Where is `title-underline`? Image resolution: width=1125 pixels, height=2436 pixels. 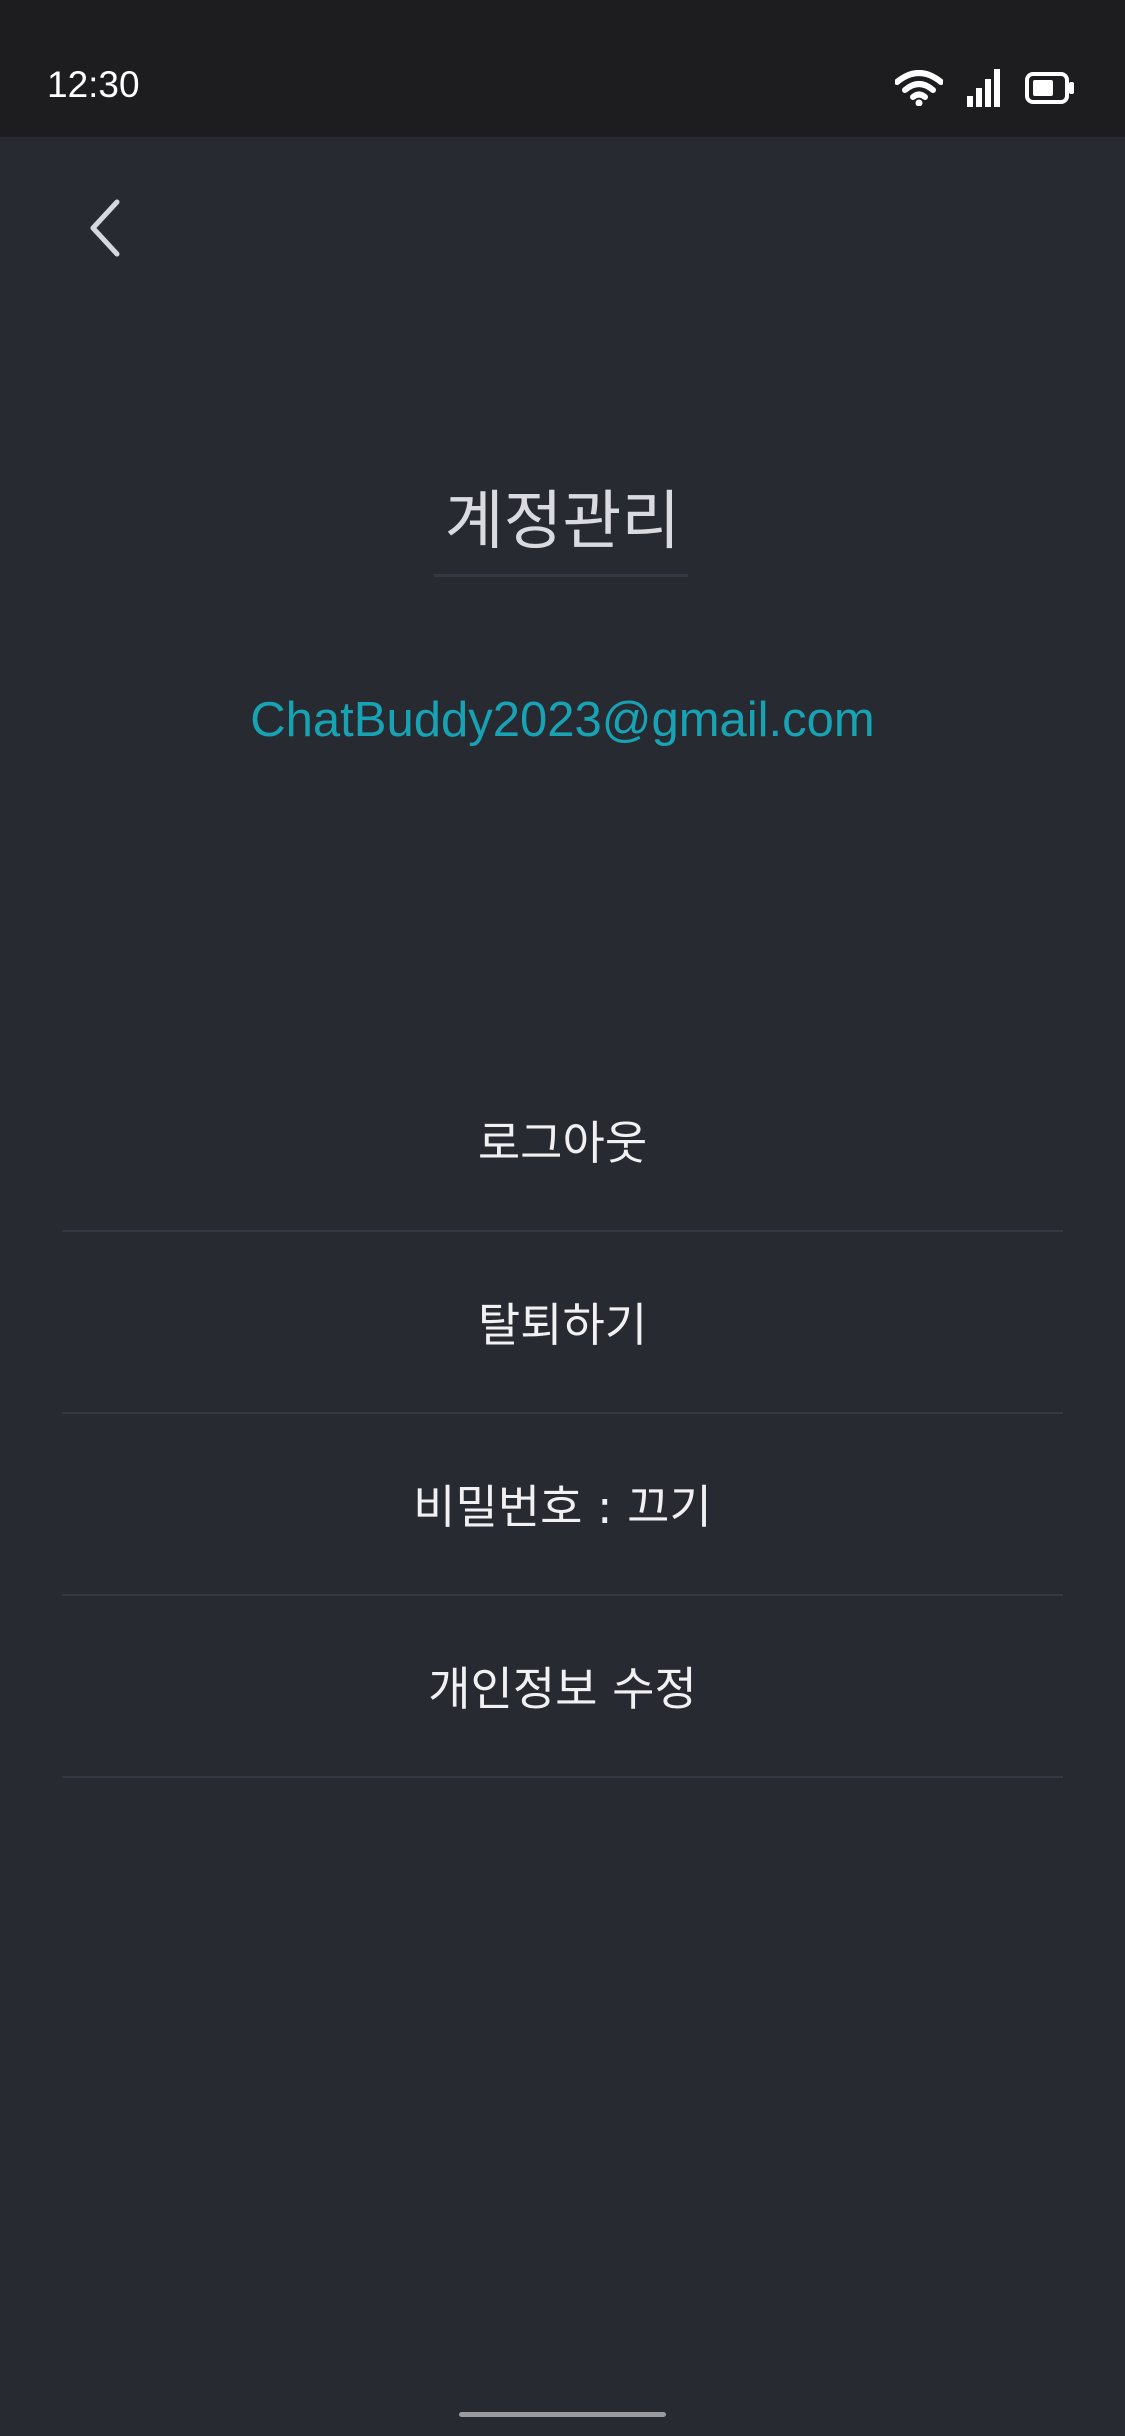 title-underline is located at coordinates (561, 575).